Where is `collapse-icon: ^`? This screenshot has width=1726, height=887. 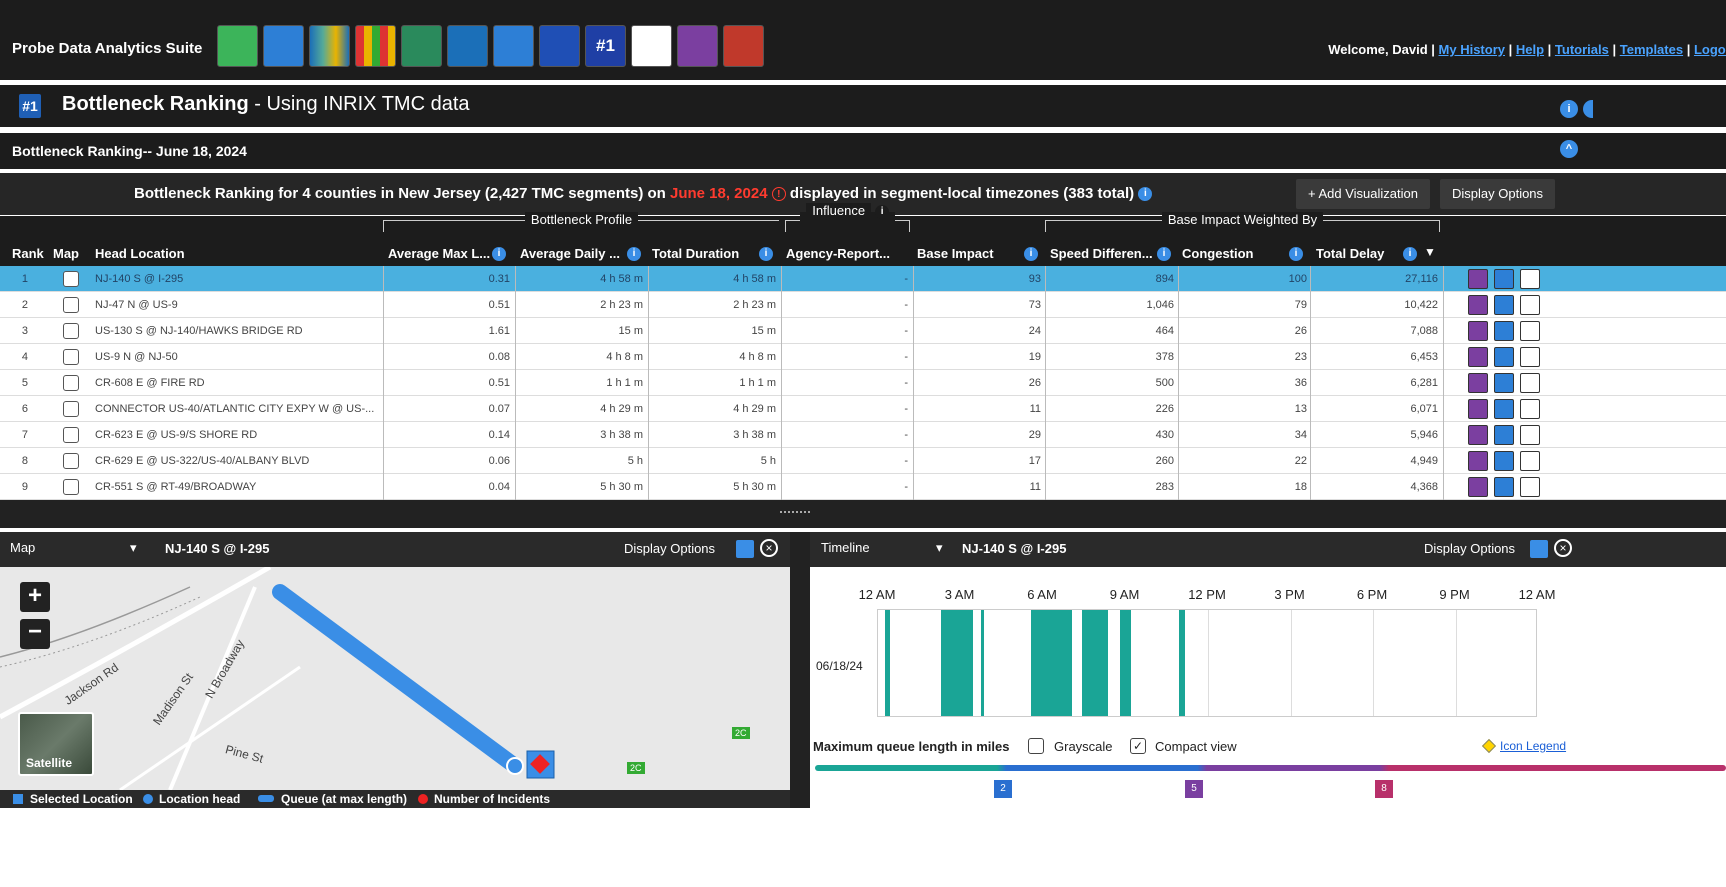
collapse-icon: ^ is located at coordinates (1569, 149).